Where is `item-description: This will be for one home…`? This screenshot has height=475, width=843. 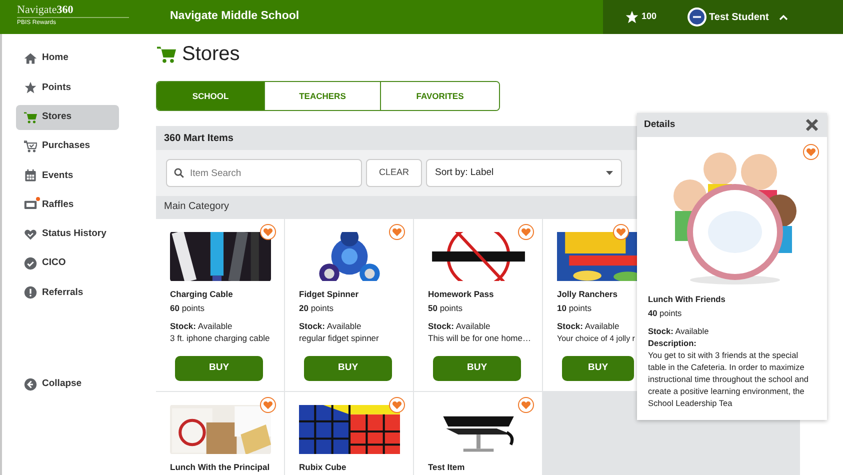
item-description: This will be for one home… is located at coordinates (478, 338).